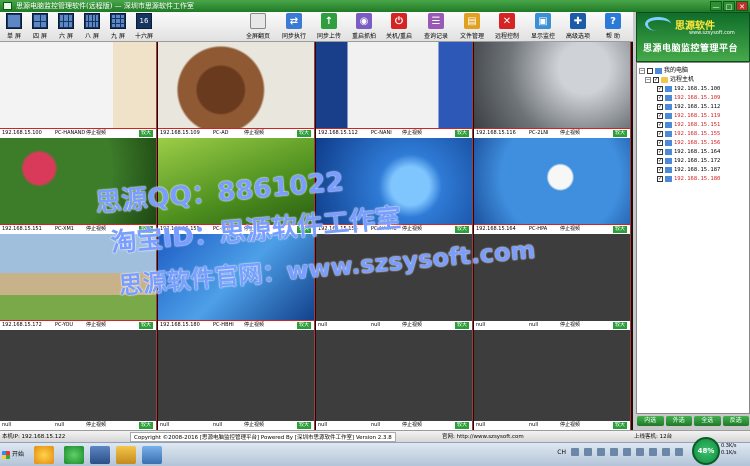 The height and width of the screenshot is (466, 750). Describe the element at coordinates (693, 178) in the screenshot. I see `tree-host: ✓ 192.168.15.180` at that location.